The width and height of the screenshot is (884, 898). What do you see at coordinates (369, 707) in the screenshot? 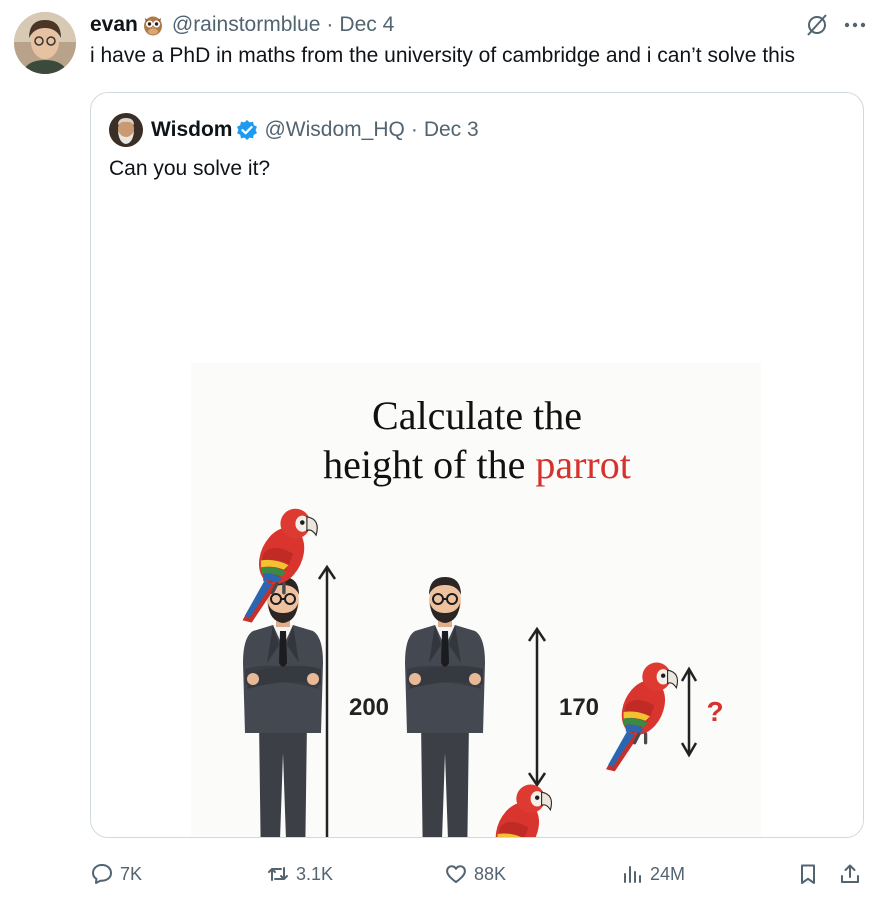
I see `height-label-200: 200` at bounding box center [369, 707].